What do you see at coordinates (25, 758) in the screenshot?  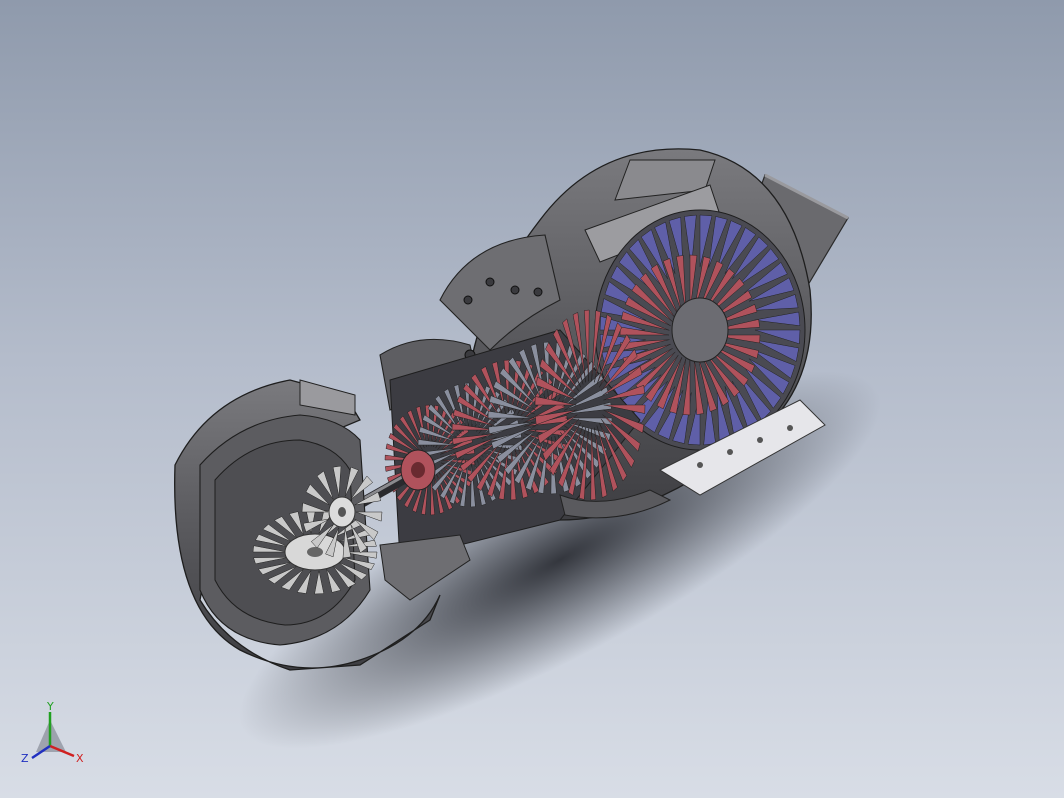 I see `z-axis-label: Z` at bounding box center [25, 758].